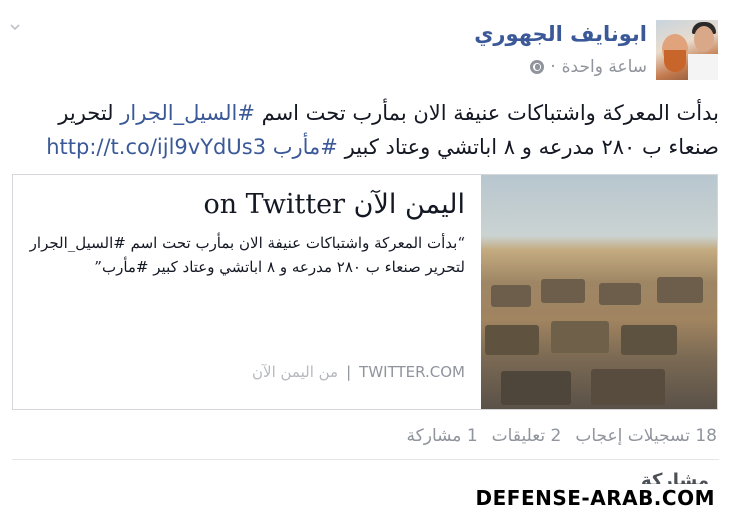  I want to click on avatar, so click(687, 50).